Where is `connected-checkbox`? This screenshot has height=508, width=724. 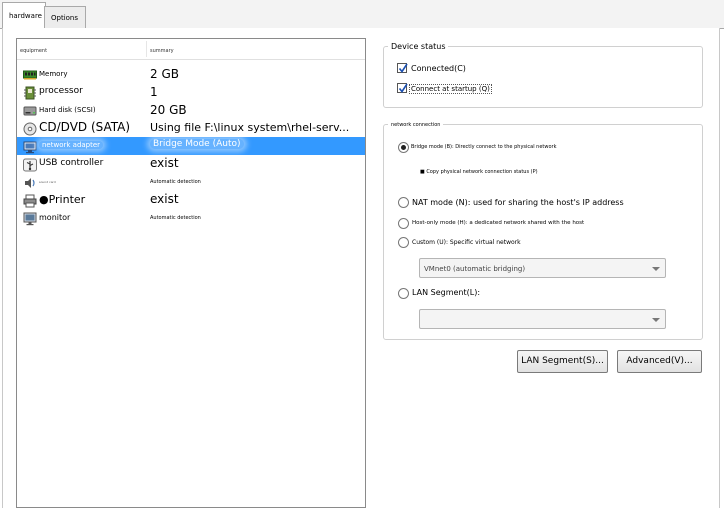
connected-checkbox is located at coordinates (402, 68).